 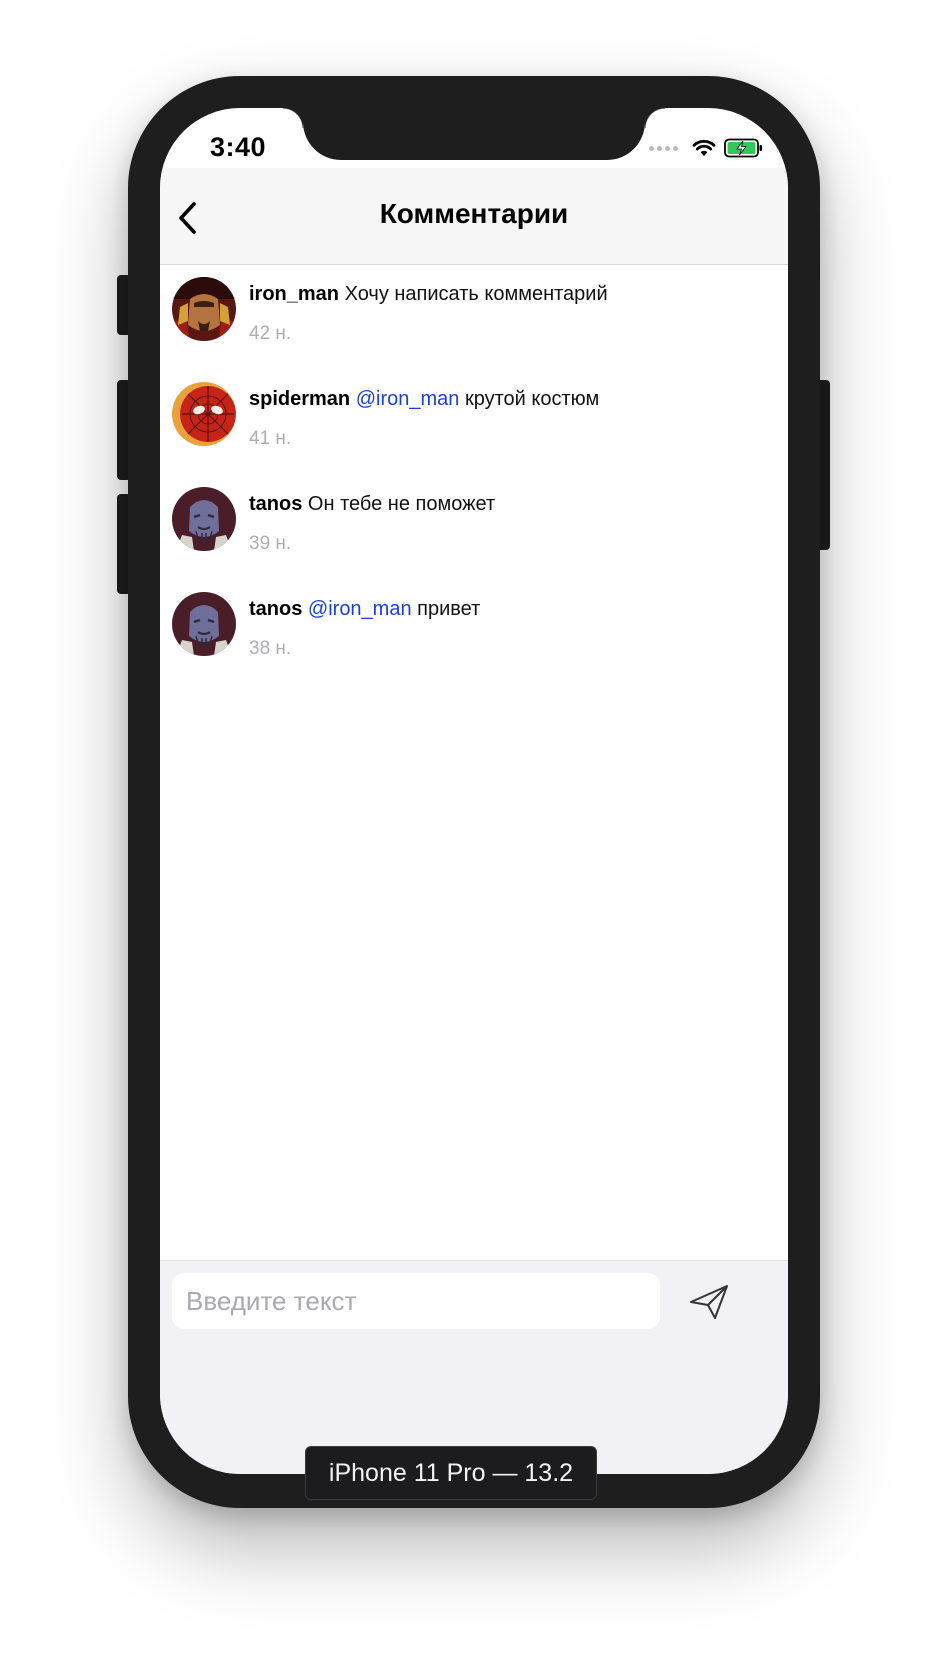 I want to click on comment-item: tanos Он тебе не поможет 39 н., so click(x=474, y=527).